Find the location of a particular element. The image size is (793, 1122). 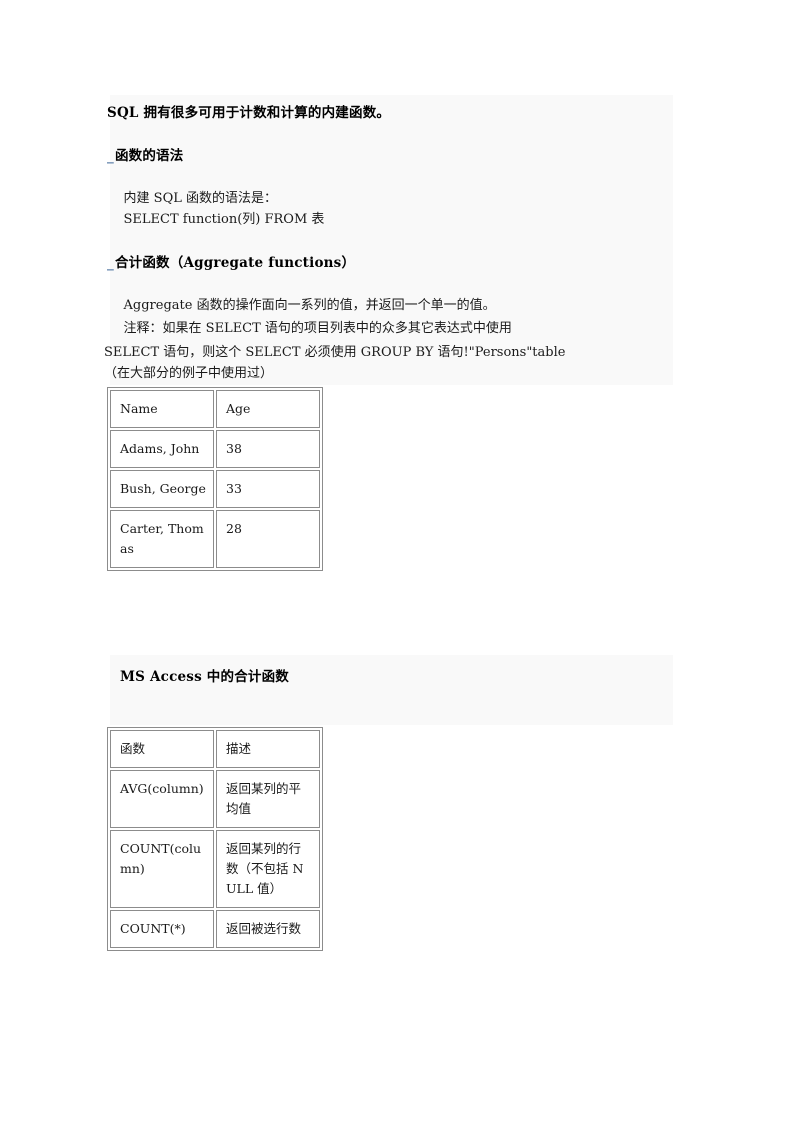

section-heading-syntax: _函数的语法 is located at coordinates (145, 154).